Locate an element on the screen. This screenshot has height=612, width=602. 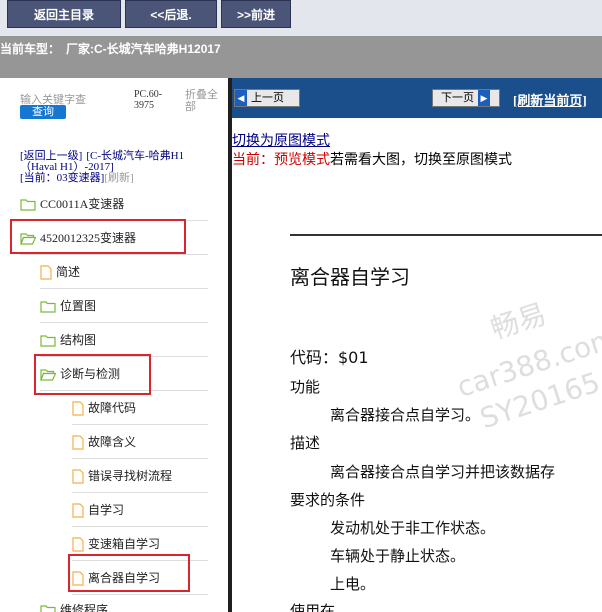
next-page-label: 下一页 is located at coordinates (457, 98).